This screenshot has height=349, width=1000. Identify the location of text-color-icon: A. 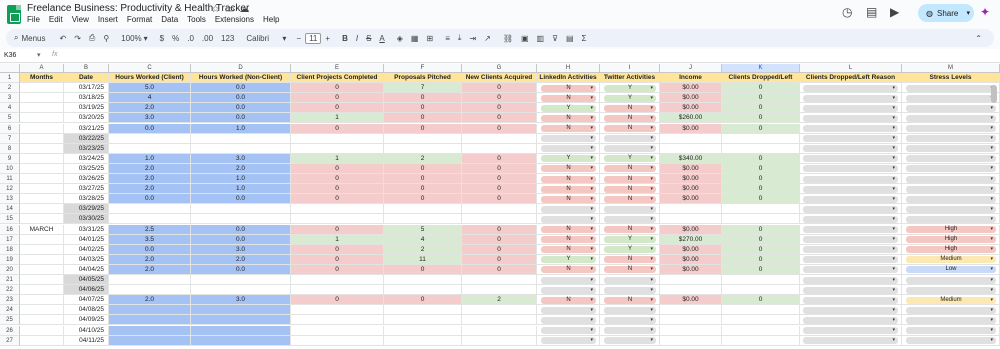
(381, 38).